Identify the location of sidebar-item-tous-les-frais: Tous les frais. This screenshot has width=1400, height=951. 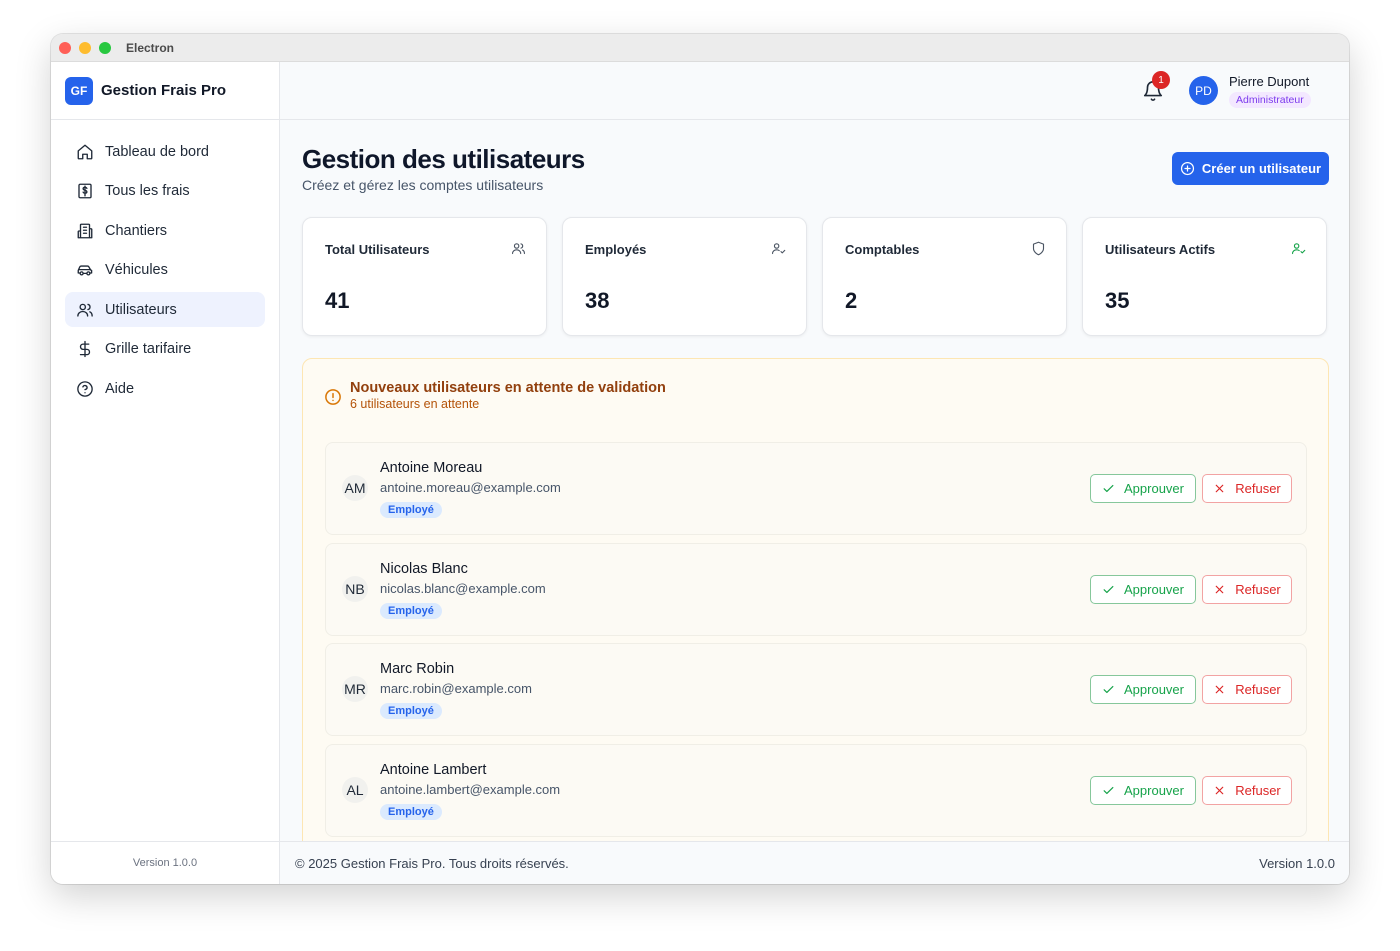
(165, 191).